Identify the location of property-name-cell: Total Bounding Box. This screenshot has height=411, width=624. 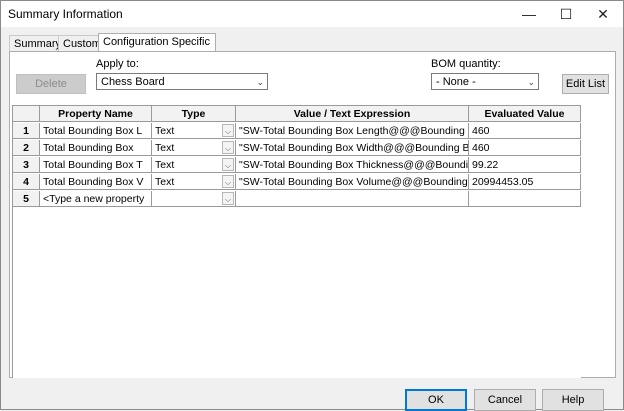
(96, 148).